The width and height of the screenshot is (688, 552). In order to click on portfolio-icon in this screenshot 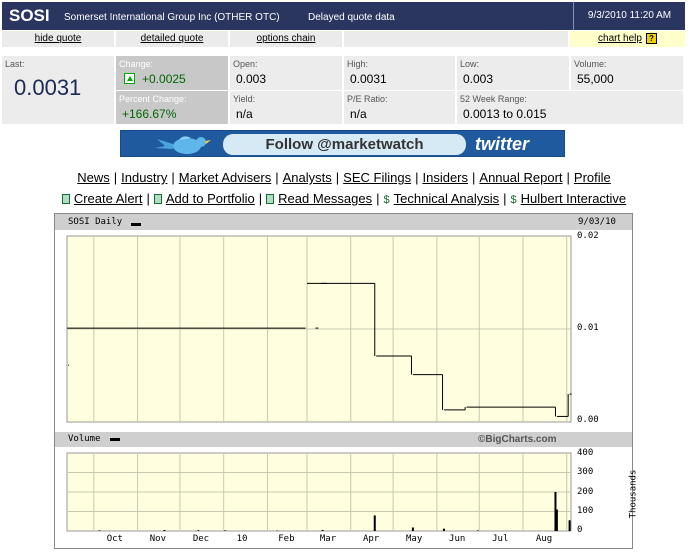, I will do `click(157, 199)`.